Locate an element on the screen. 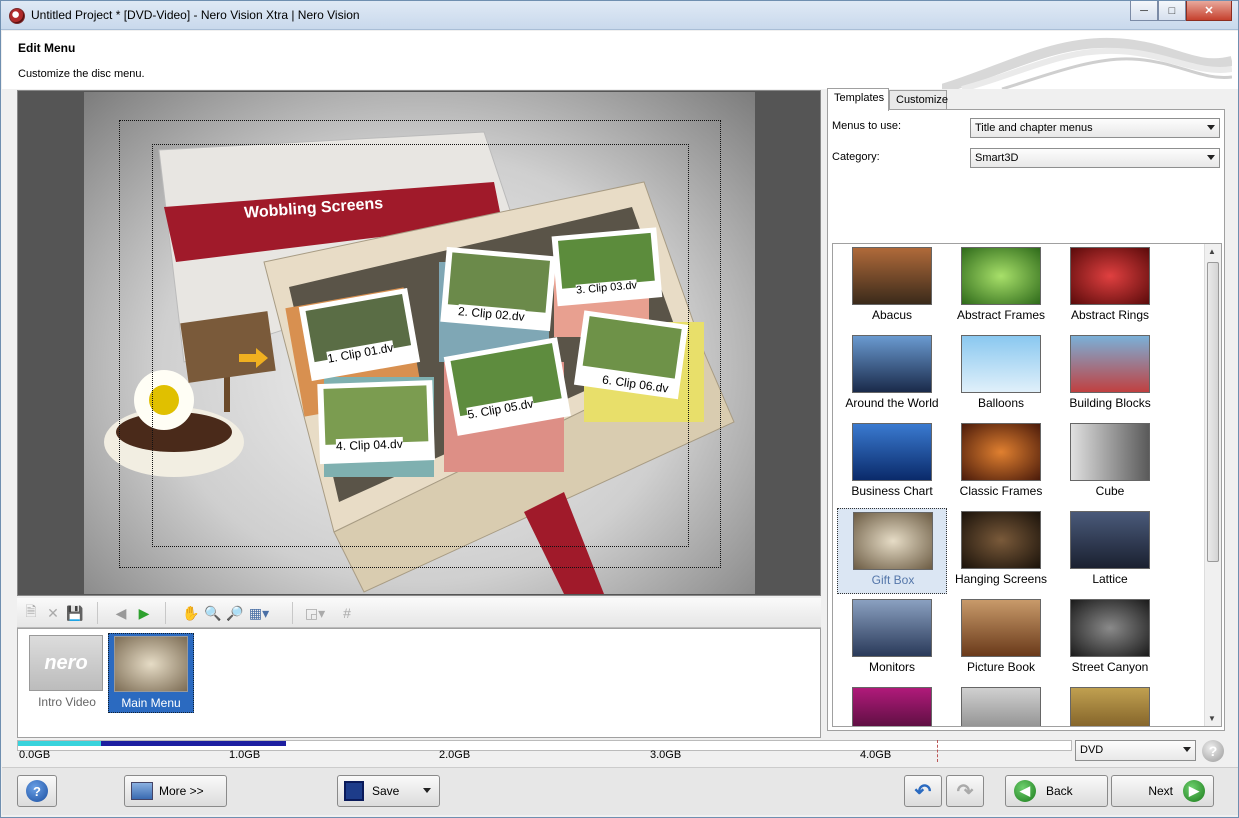  template-label: Classic Frames is located at coordinates (1001, 491).